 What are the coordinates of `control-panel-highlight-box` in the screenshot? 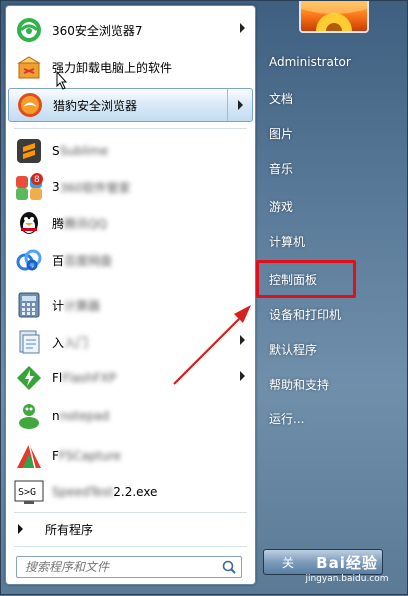 It's located at (306, 279).